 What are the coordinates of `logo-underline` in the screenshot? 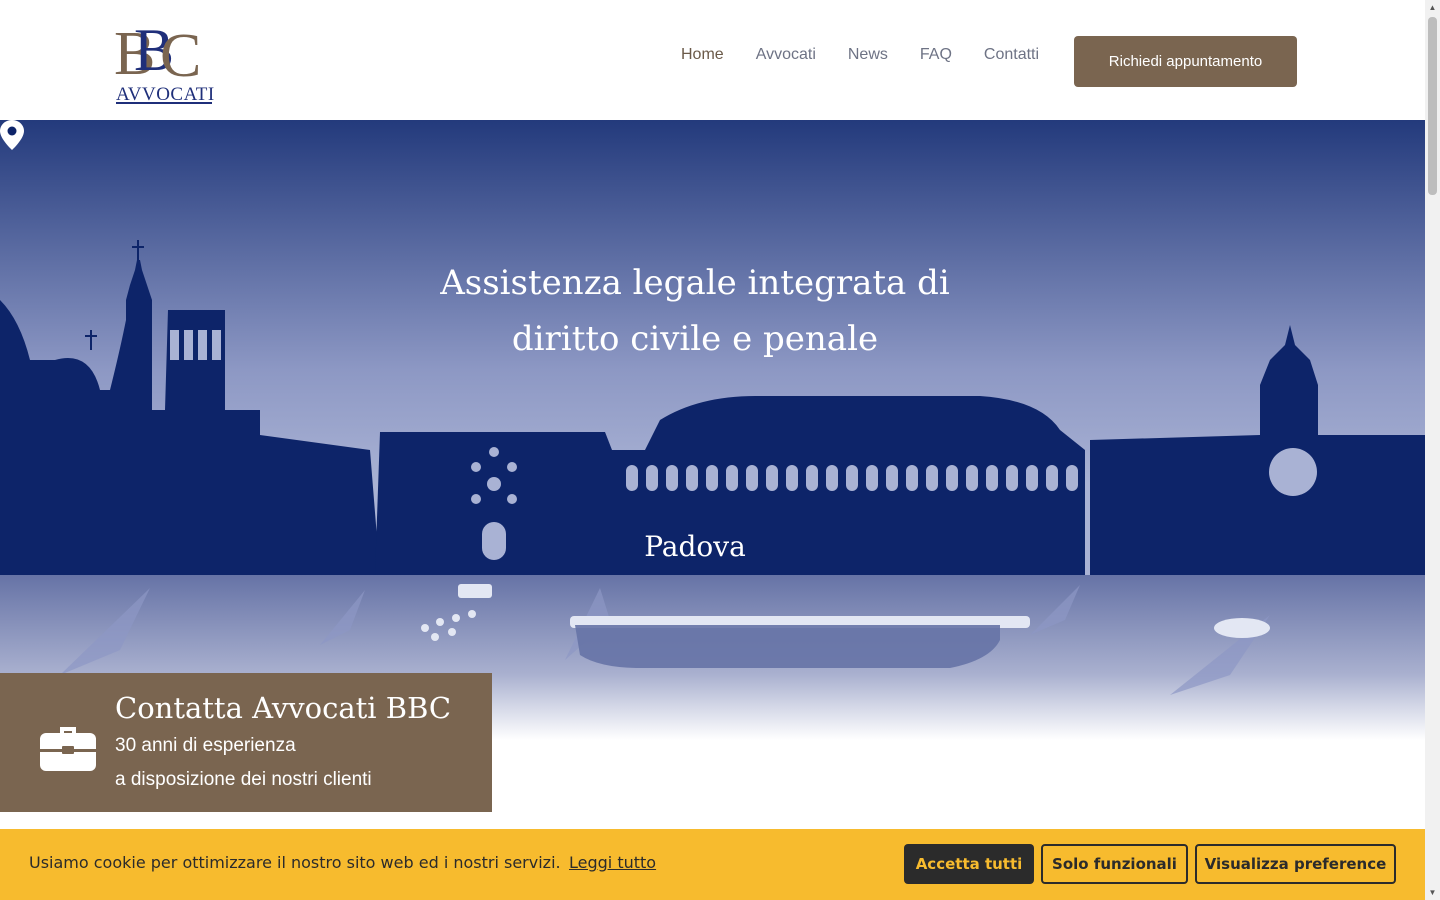 It's located at (164, 103).